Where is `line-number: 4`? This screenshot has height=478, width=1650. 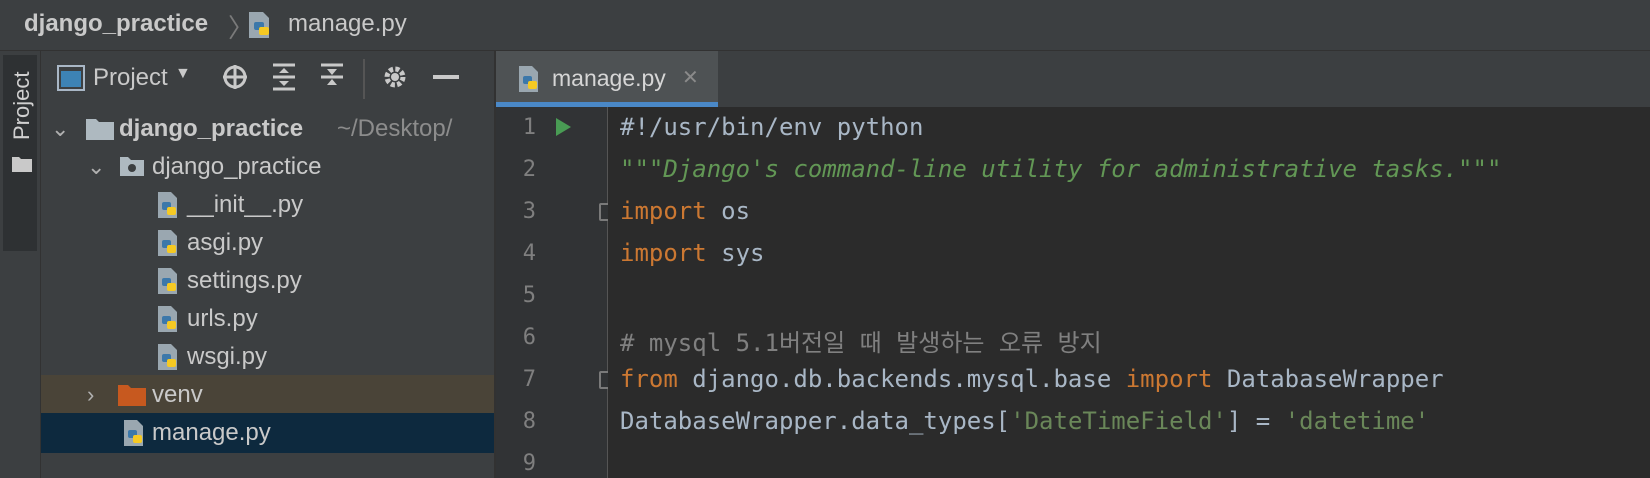
line-number: 4 is located at coordinates (529, 253).